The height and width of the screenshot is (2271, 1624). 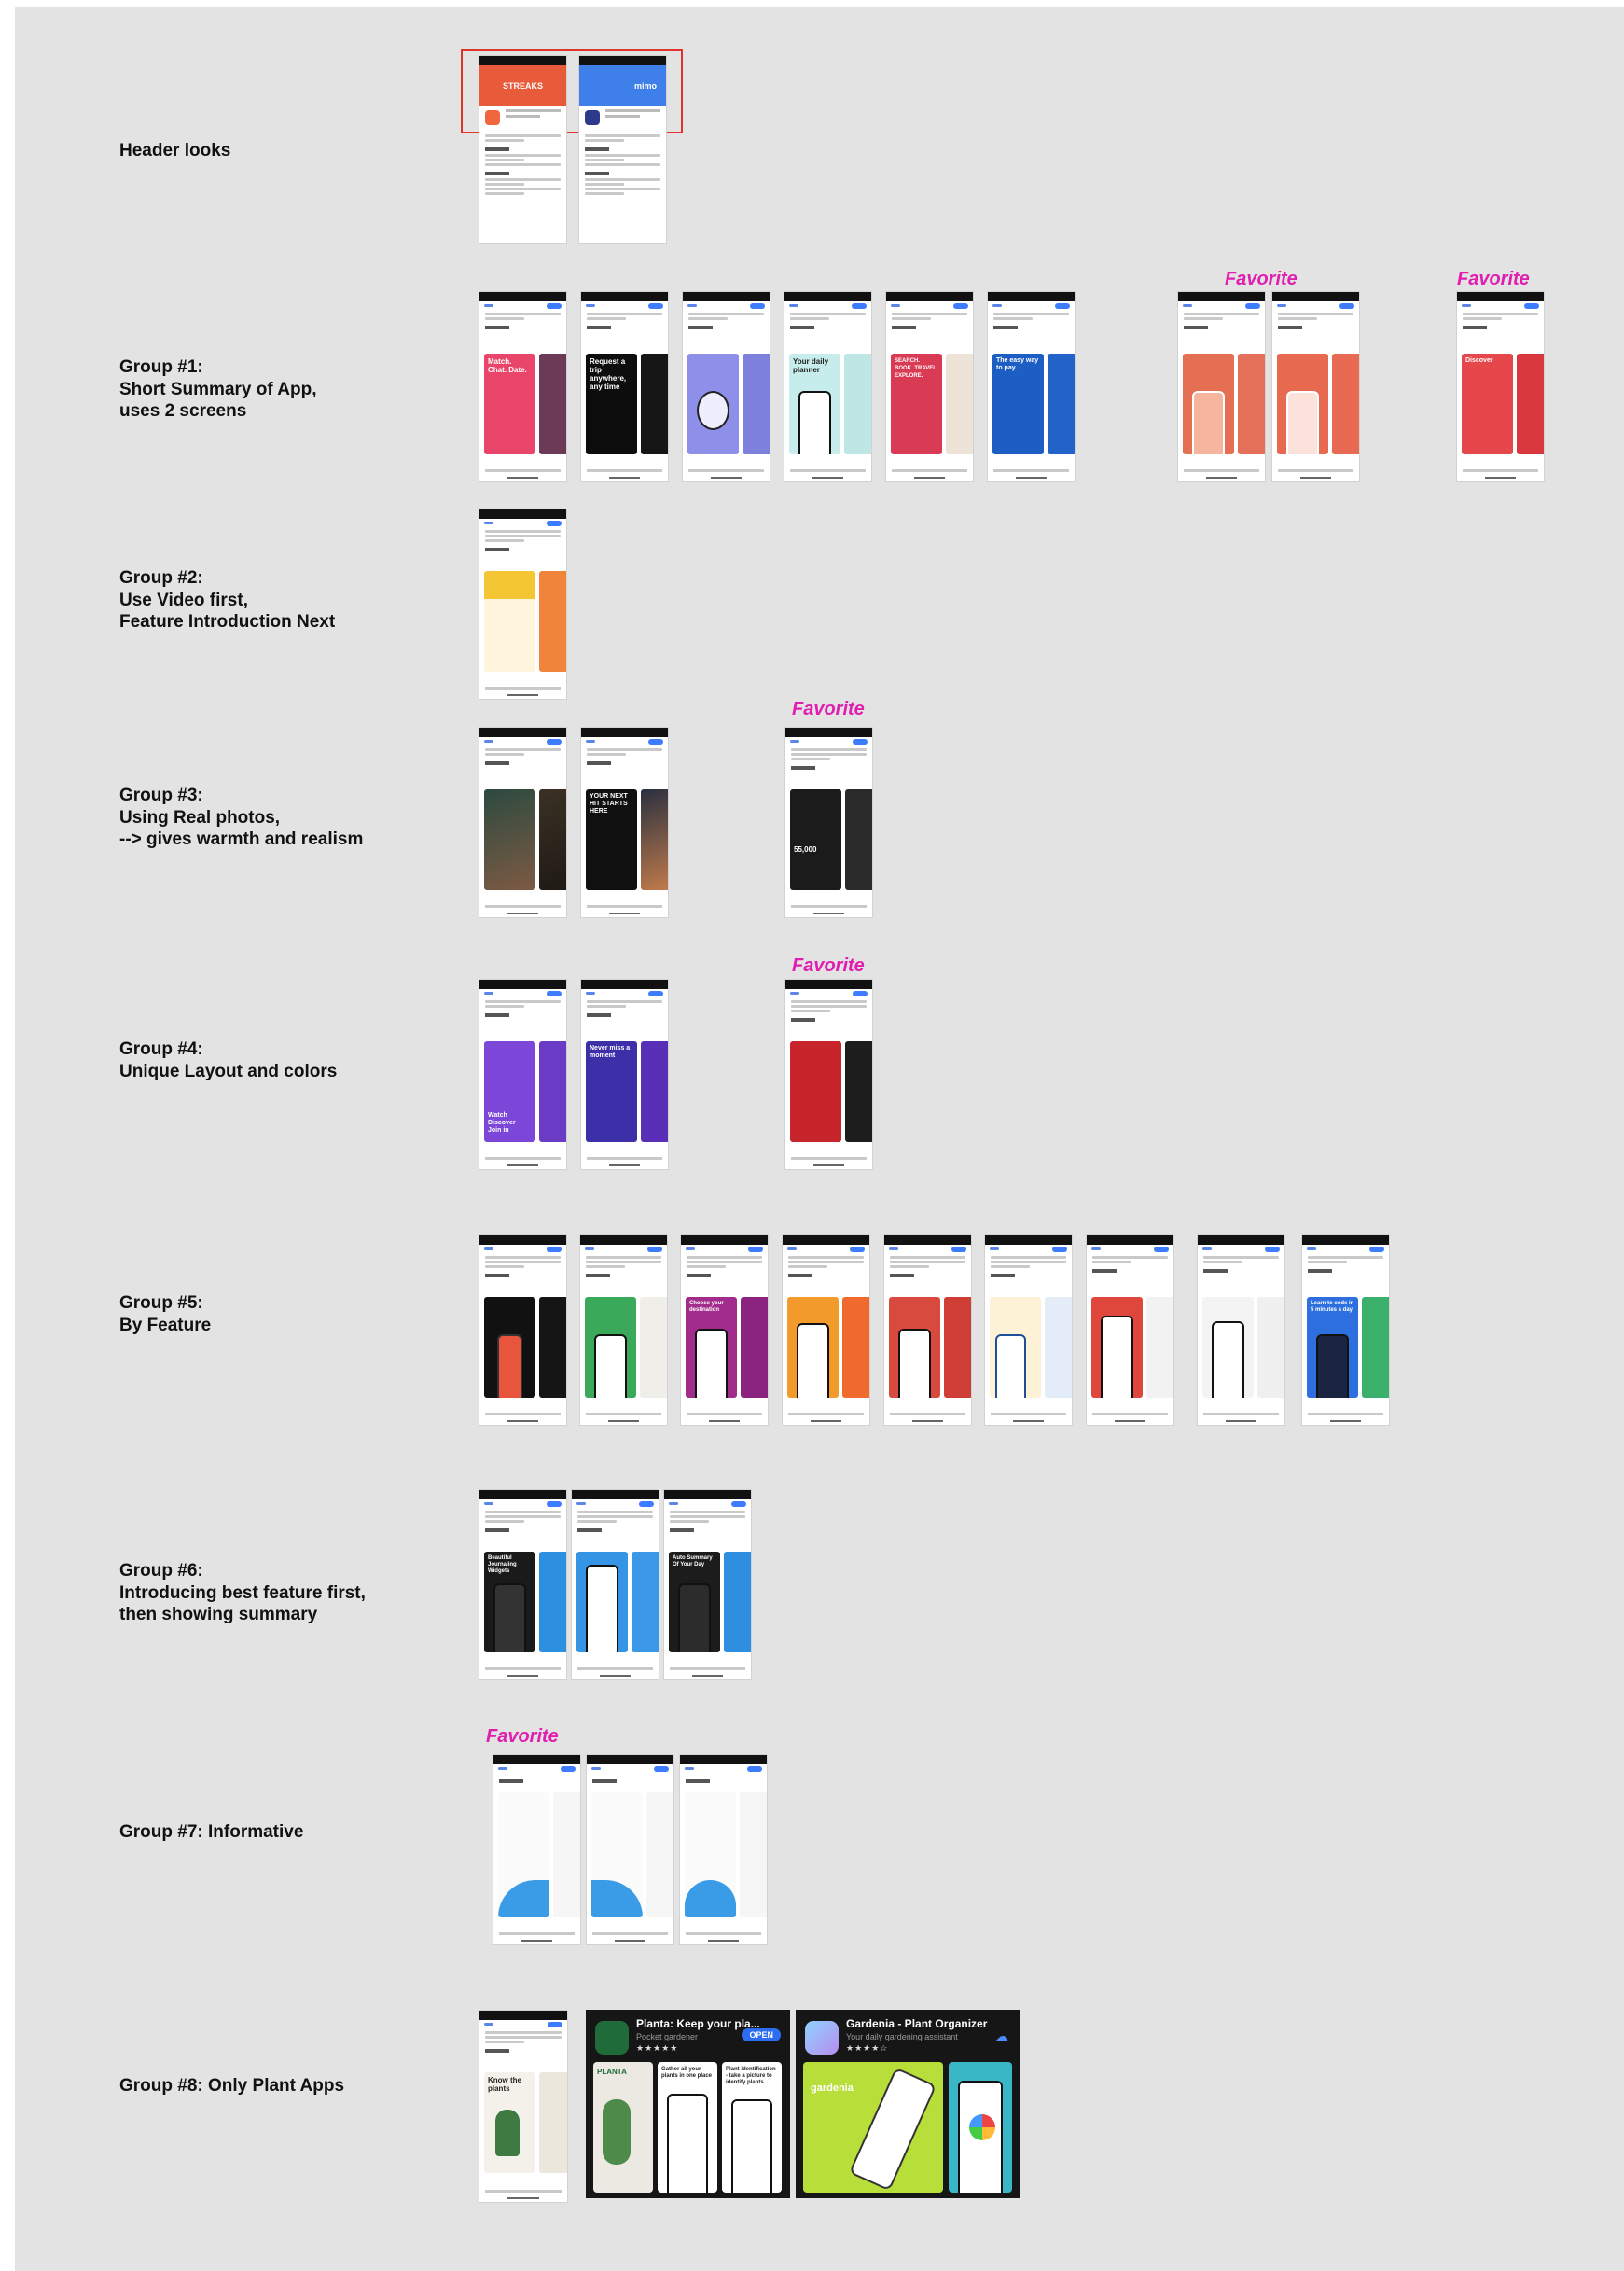 What do you see at coordinates (624, 1075) in the screenshot?
I see `app-screenshot: Never miss a moment` at bounding box center [624, 1075].